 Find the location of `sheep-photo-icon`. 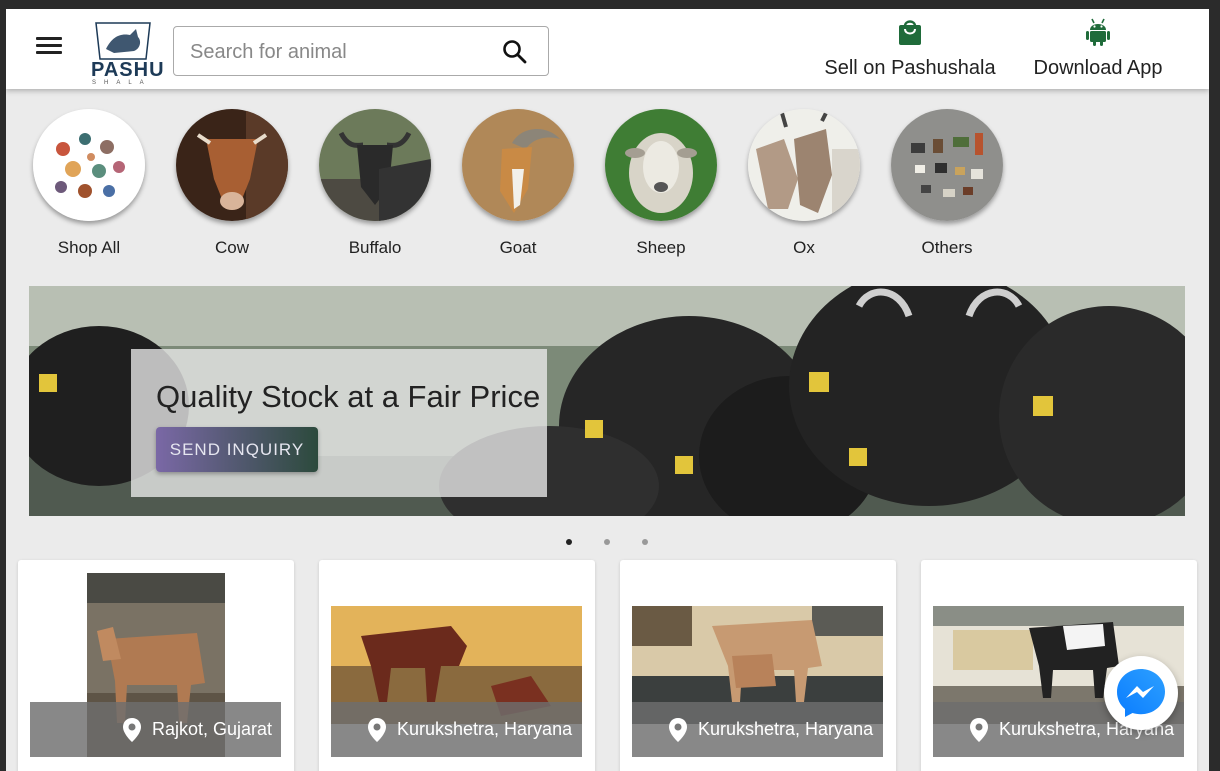

sheep-photo-icon is located at coordinates (661, 165).